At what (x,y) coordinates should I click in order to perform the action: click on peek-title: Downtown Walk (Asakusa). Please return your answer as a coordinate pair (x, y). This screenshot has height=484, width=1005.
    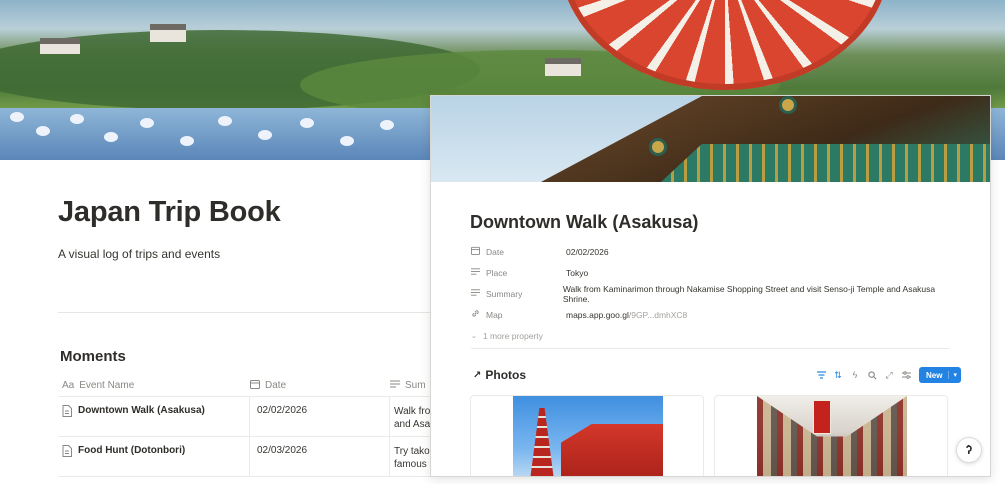
    Looking at the image, I should click on (584, 222).